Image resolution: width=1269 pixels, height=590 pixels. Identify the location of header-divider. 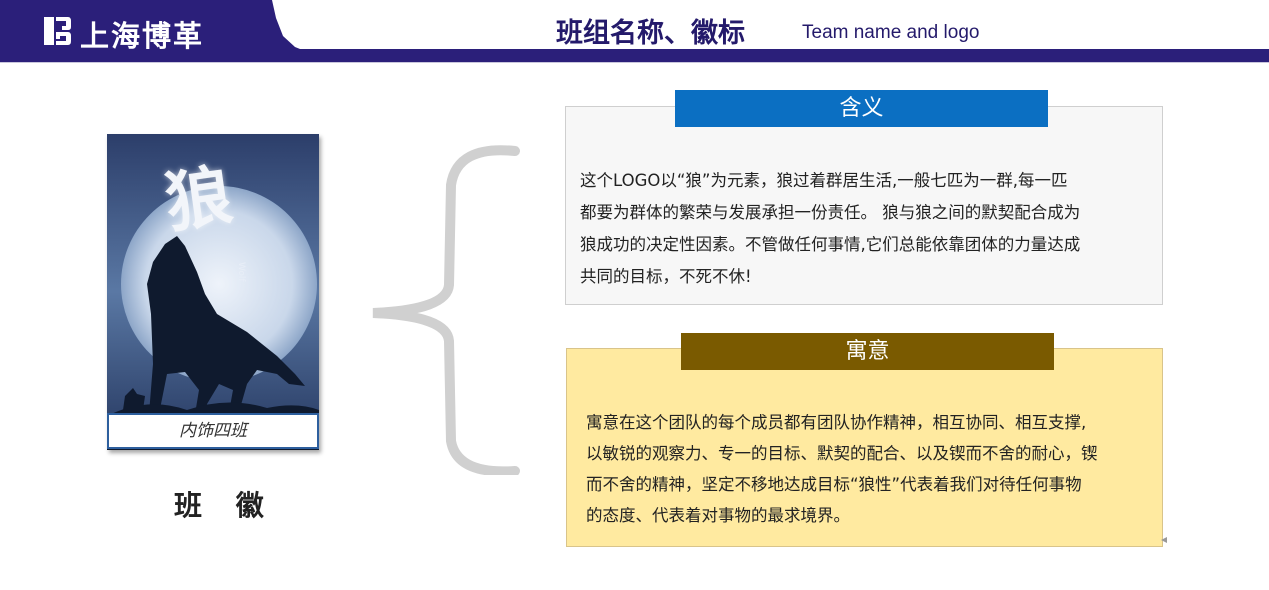
(634, 62).